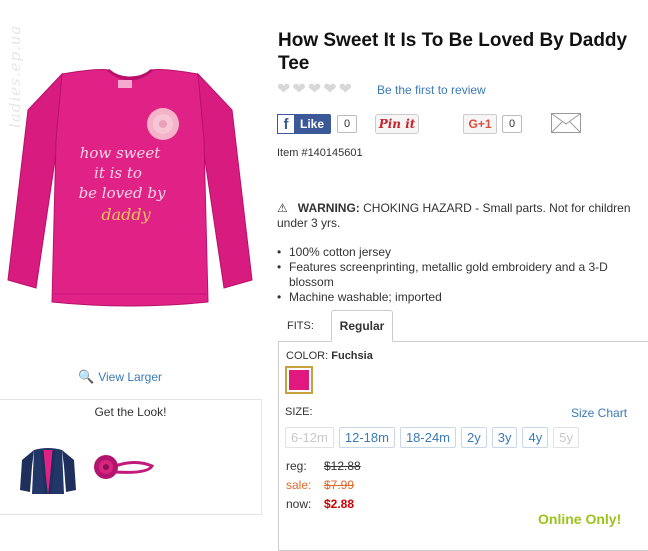 Image resolution: width=648 pixels, height=551 pixels. I want to click on size-option-5y: 5y, so click(566, 437).